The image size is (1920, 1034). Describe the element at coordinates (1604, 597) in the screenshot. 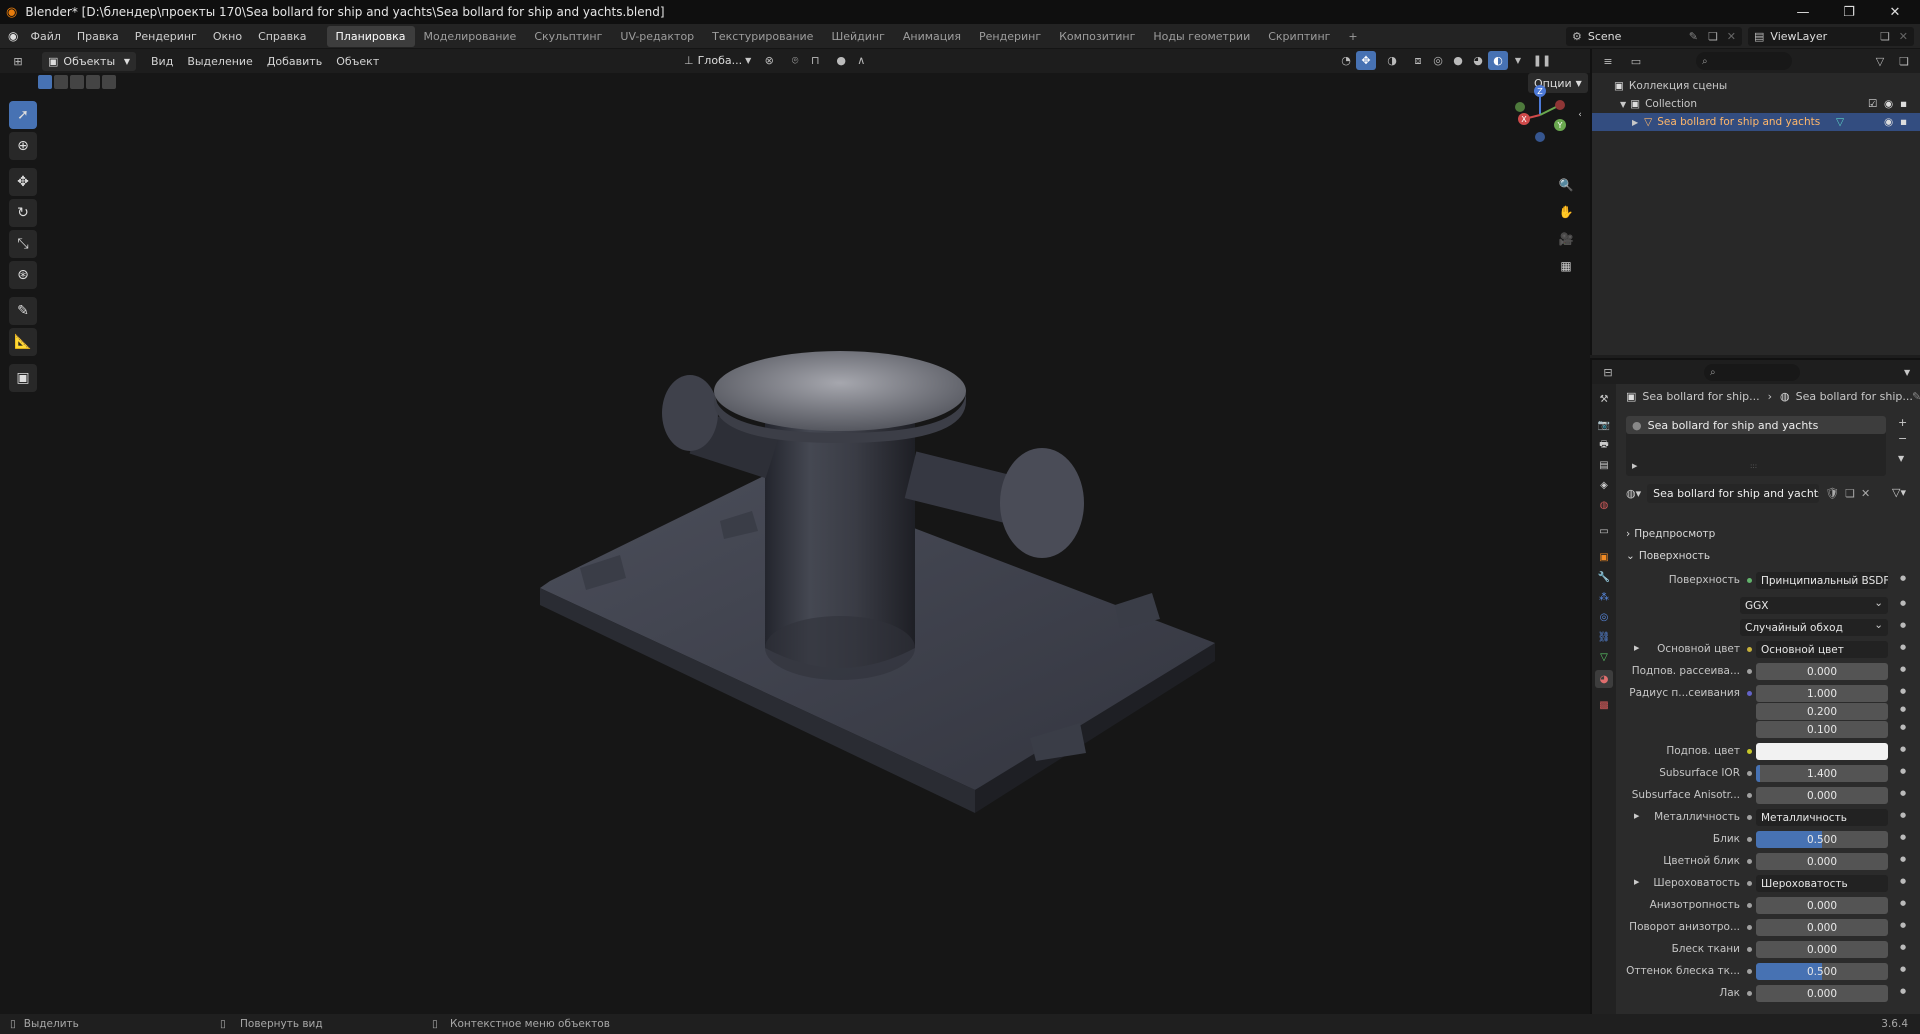

I see `particles-tab-icon: ⁂` at that location.